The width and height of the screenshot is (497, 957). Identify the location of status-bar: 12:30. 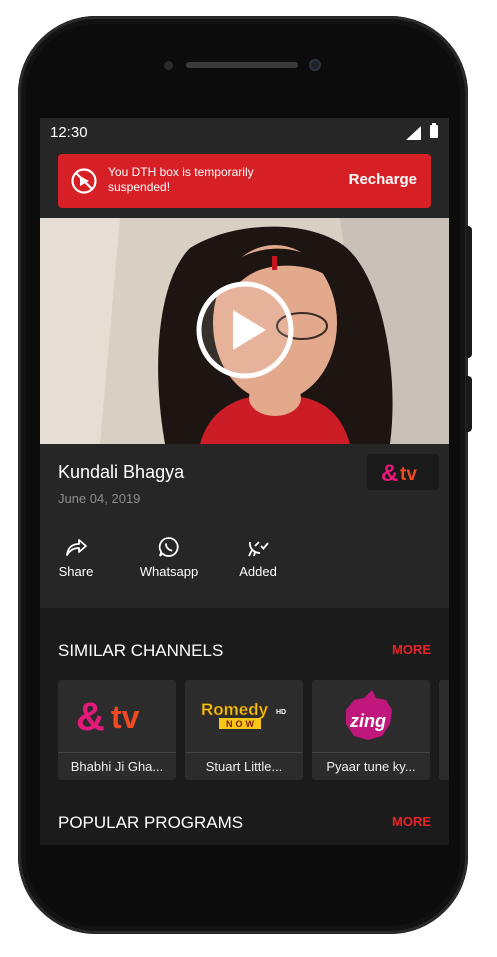
(244, 131).